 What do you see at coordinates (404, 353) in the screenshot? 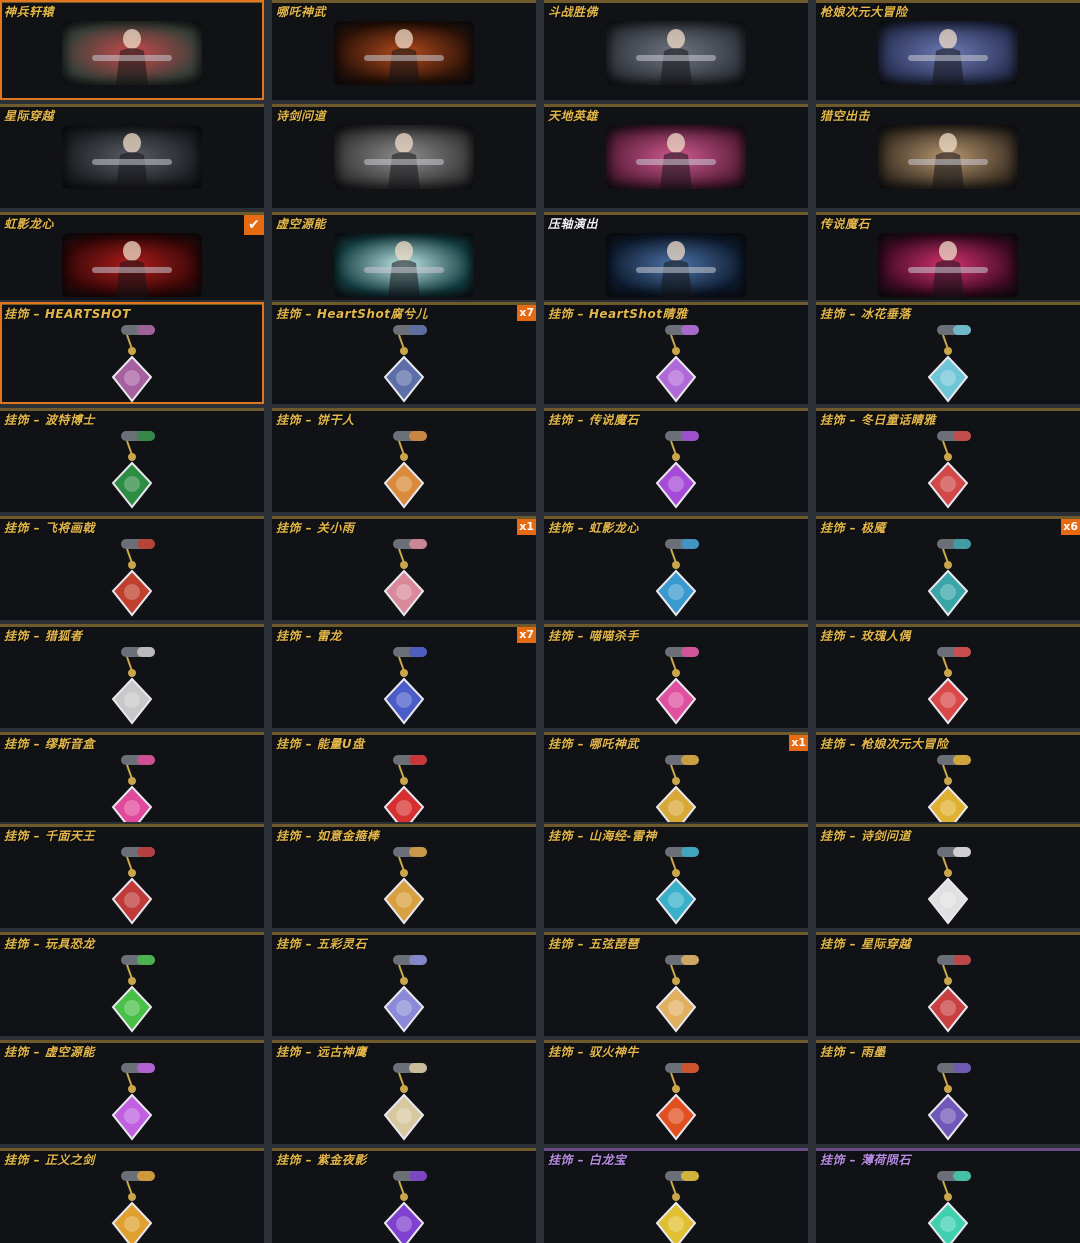
I see `charm-card: 挂饰 – HeartShot腐兮儿 x7` at bounding box center [404, 353].